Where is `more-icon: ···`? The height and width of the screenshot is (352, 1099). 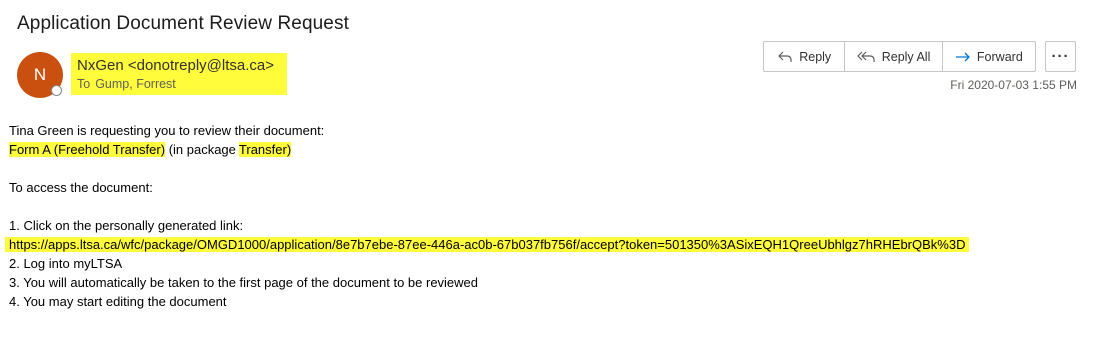
more-icon: ··· is located at coordinates (1060, 56).